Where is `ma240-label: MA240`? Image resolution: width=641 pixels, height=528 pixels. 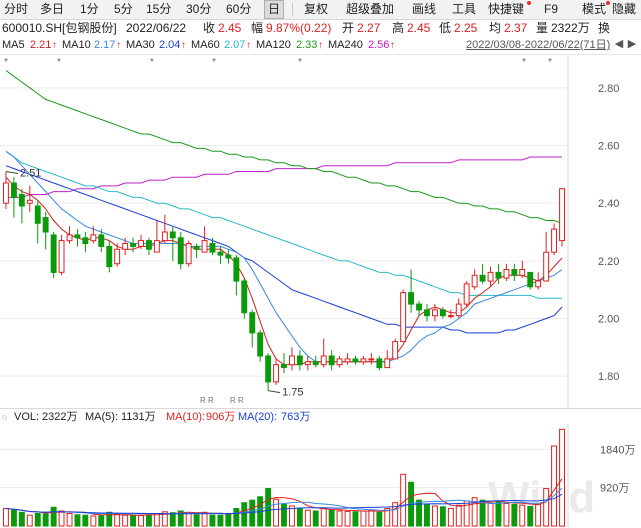 ma240-label: MA240 is located at coordinates (345, 45).